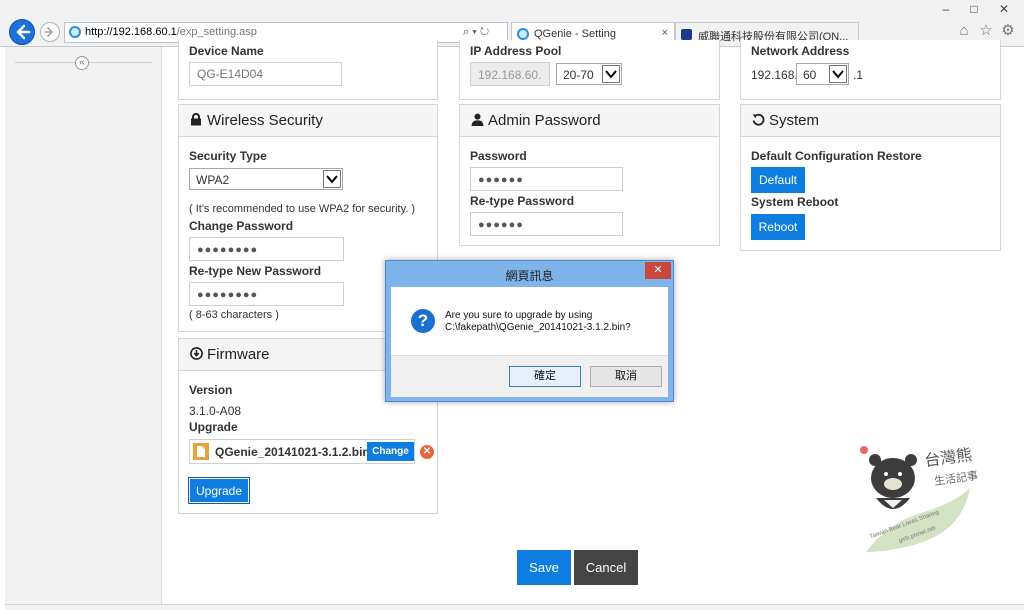 This screenshot has height=610, width=1024. I want to click on network-address-label: Network Address, so click(800, 51).